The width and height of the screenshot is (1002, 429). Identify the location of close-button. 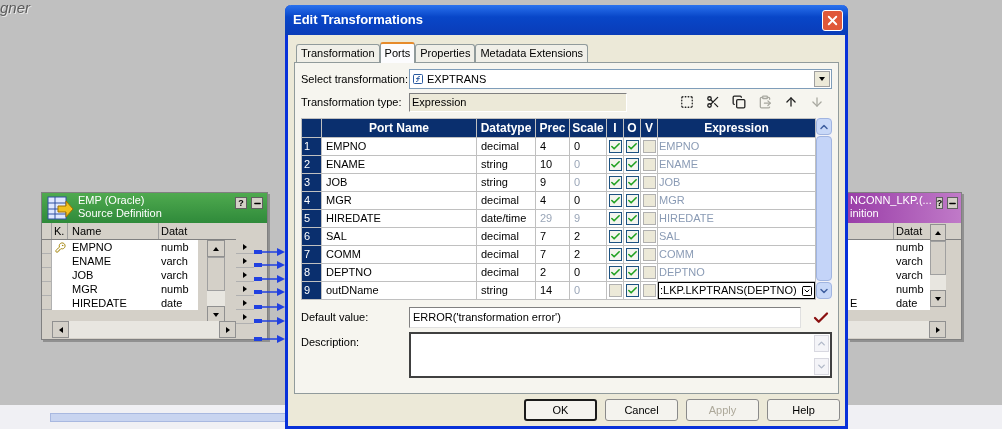
(832, 20).